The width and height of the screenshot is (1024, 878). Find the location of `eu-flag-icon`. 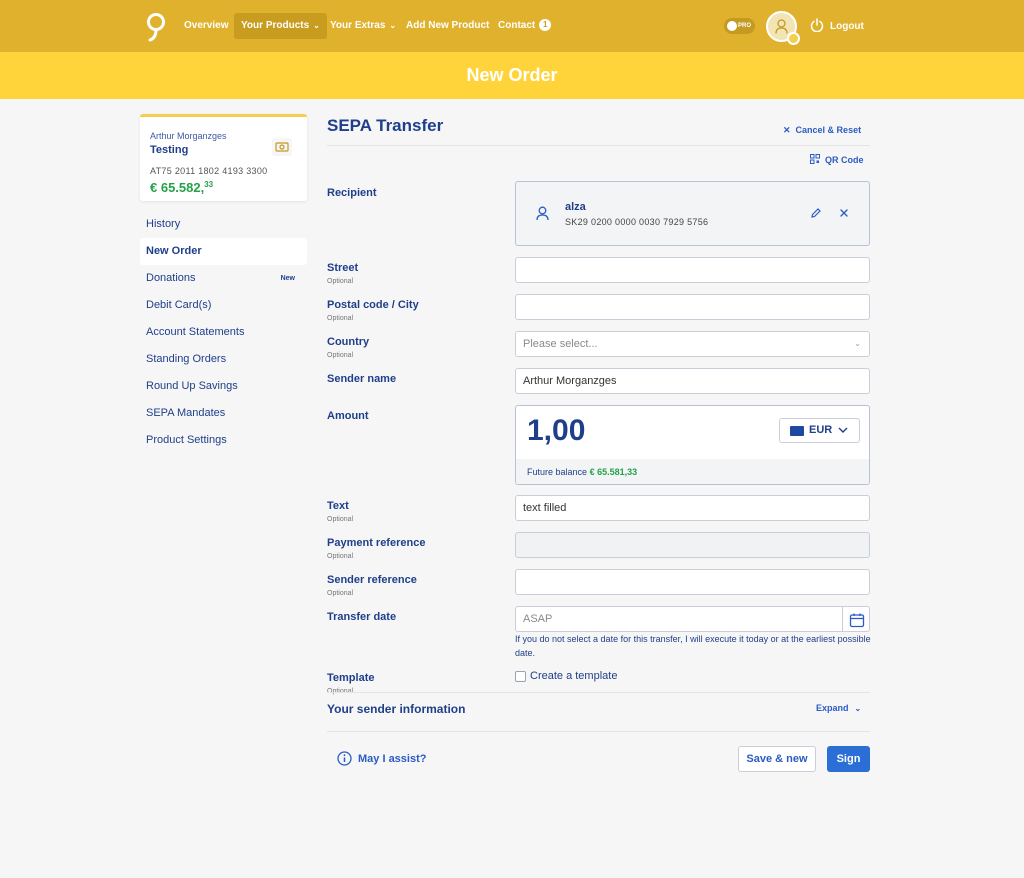

eu-flag-icon is located at coordinates (797, 431).